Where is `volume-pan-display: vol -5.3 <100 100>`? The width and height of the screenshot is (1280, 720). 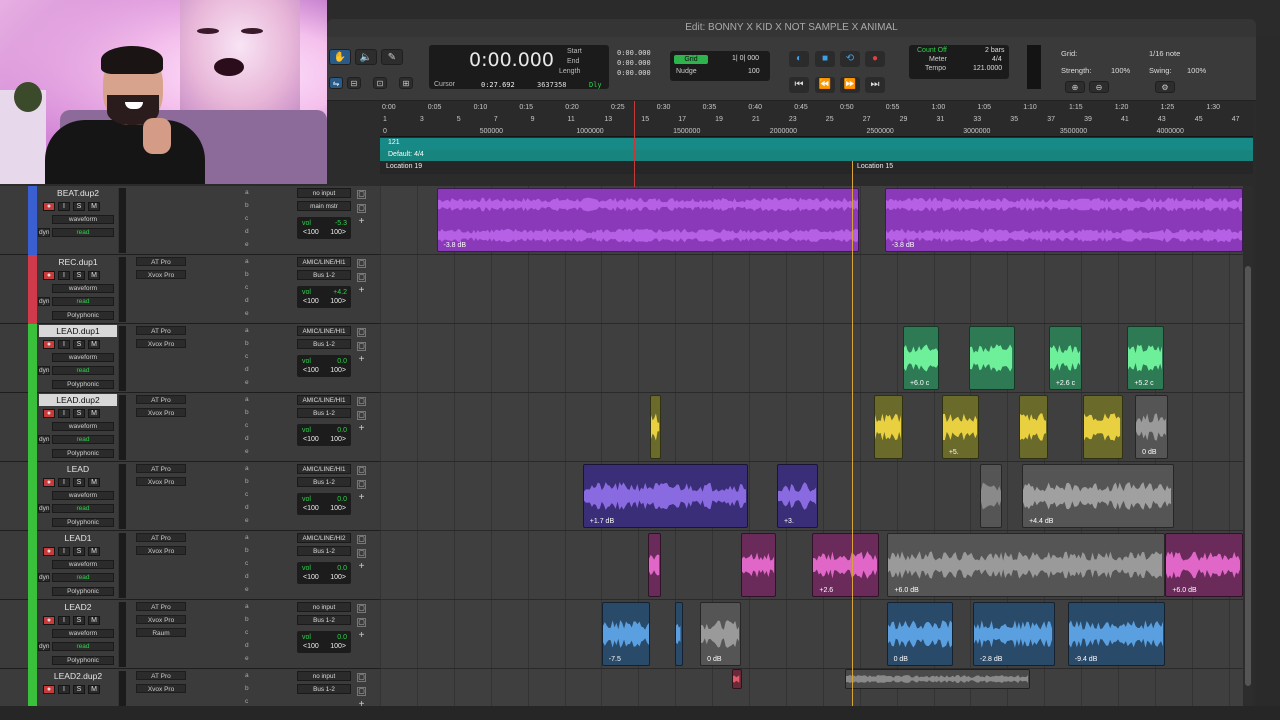
volume-pan-display: vol -5.3 <100 100> is located at coordinates (324, 228).